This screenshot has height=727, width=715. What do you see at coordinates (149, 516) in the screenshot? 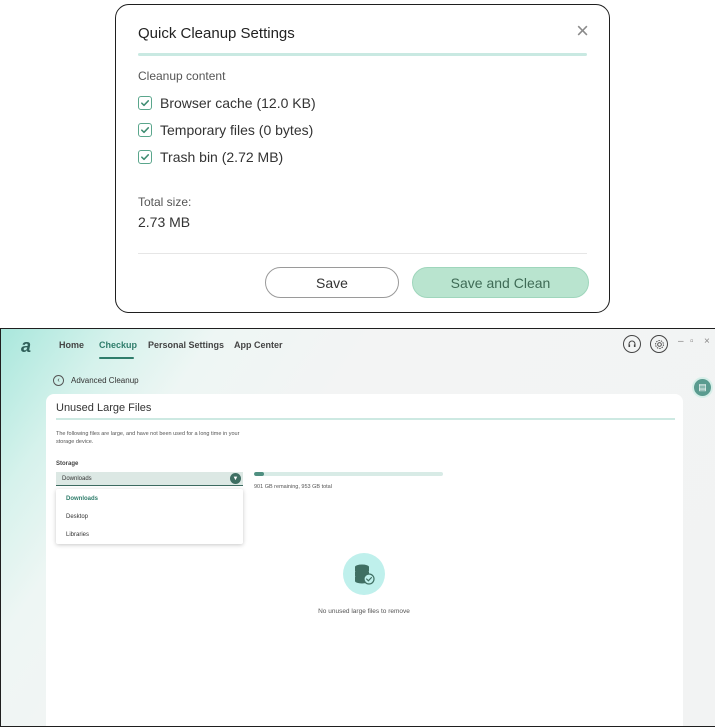
I see `storage-dropdown-menu: Downloads Desktop Libraries` at bounding box center [149, 516].